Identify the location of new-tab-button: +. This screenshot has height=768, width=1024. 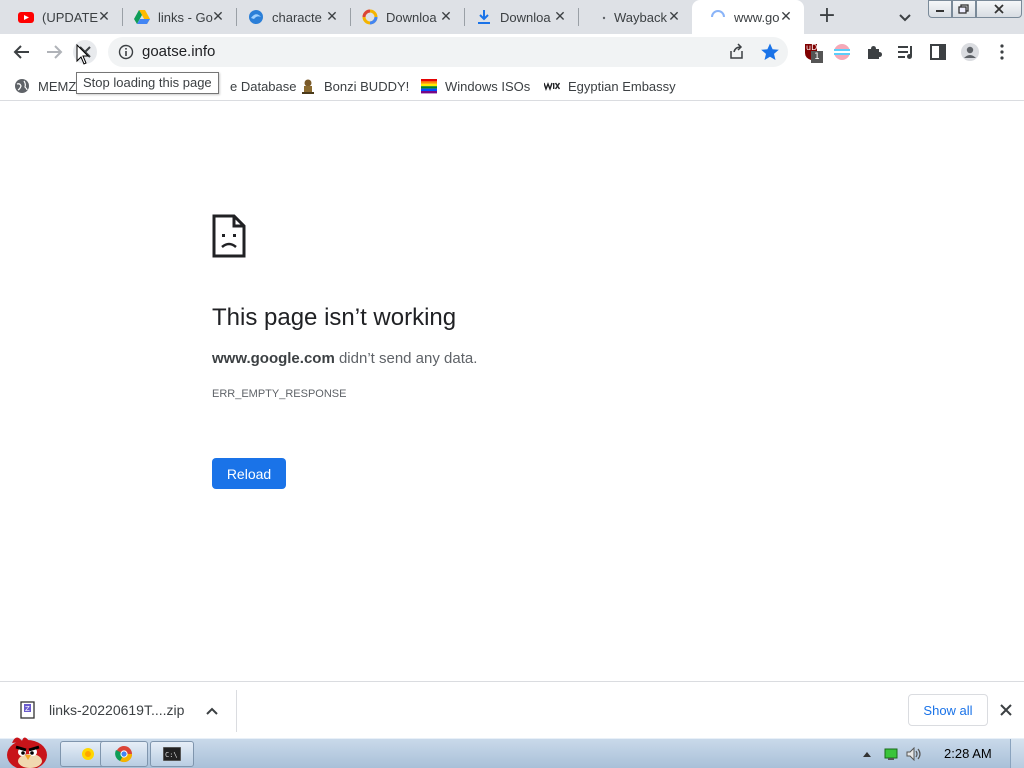
(827, 16).